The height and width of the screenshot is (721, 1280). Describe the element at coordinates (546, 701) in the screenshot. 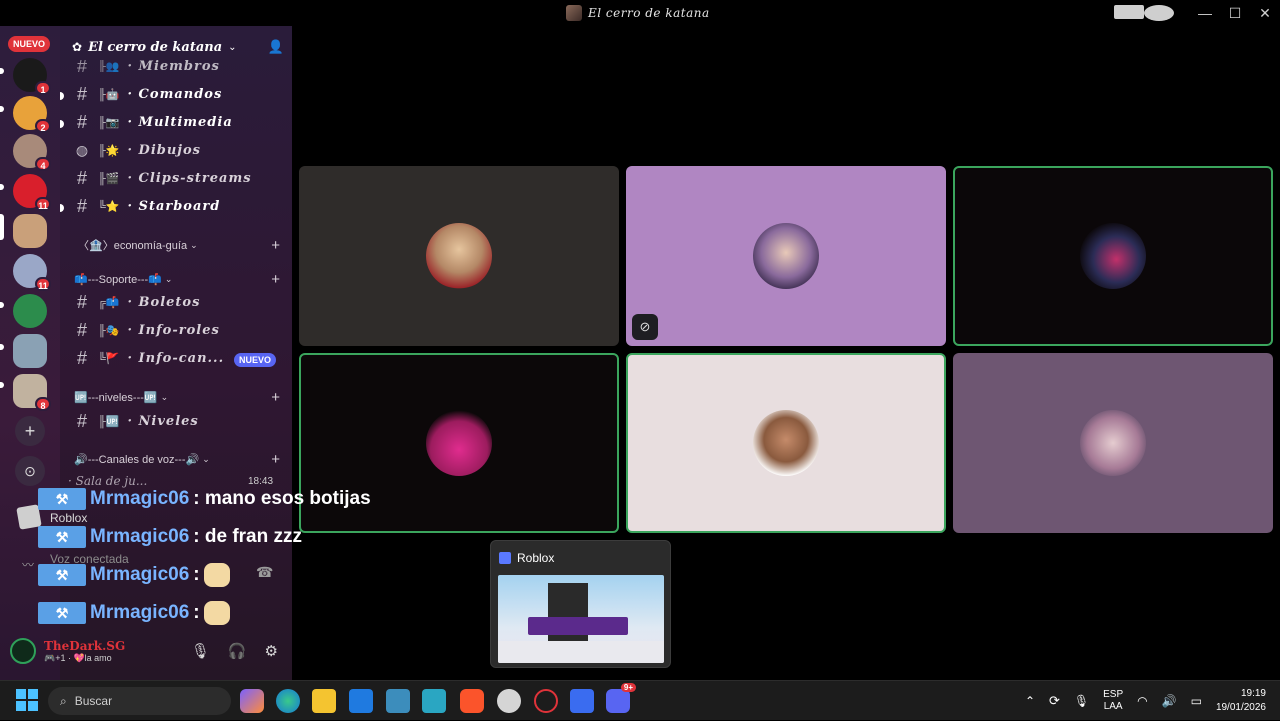

I see `opera-gx-icon` at that location.